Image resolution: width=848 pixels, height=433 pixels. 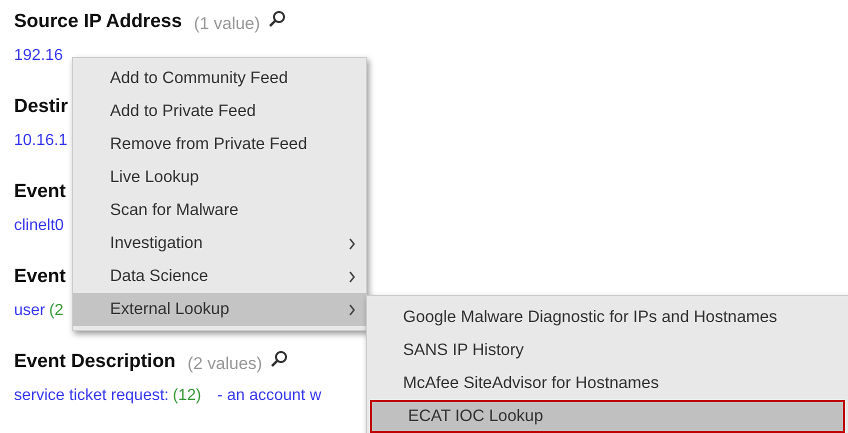 I want to click on value-count: (1 value), so click(x=227, y=23).